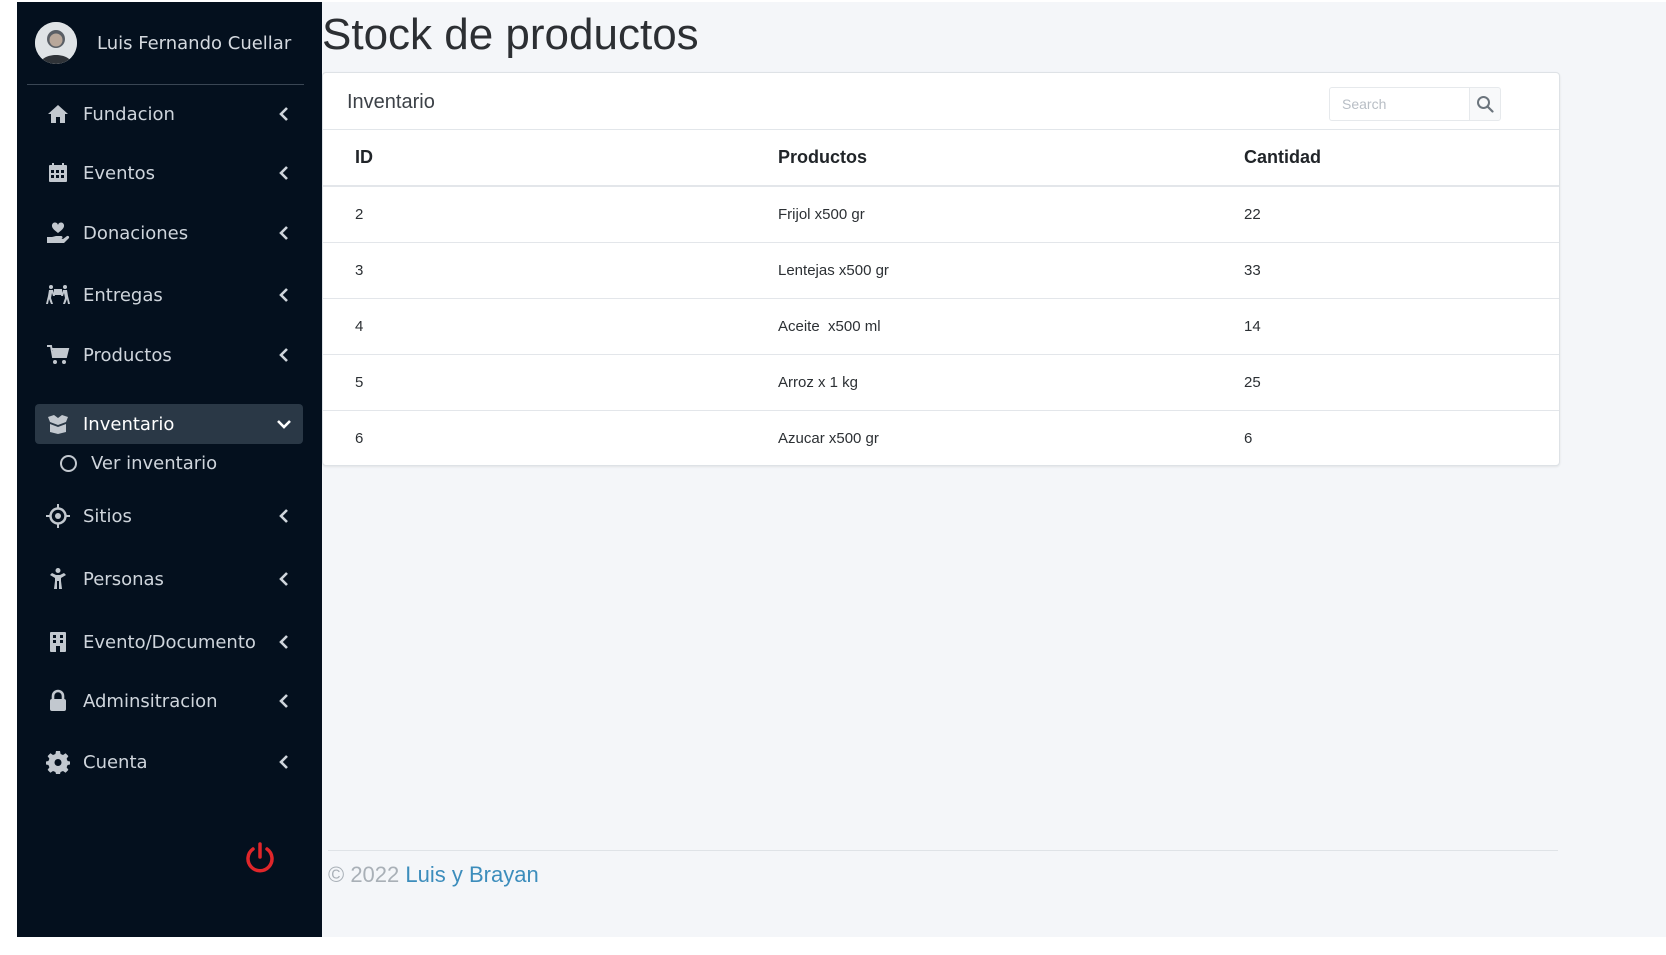 The image size is (1666, 955). What do you see at coordinates (1401, 326) in the screenshot?
I see `cell-cantidad: 14` at bounding box center [1401, 326].